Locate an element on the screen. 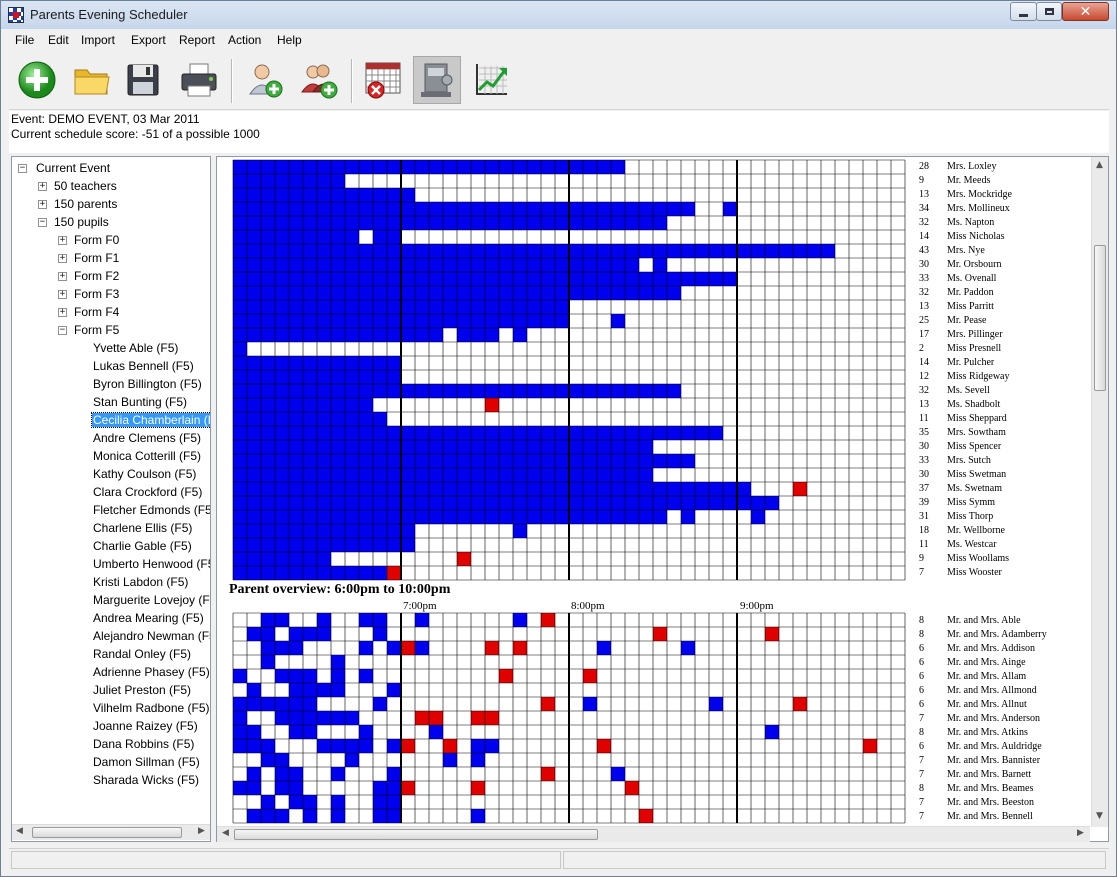  tree-student-item: Kathy Coulson (F5) is located at coordinates (144, 474).